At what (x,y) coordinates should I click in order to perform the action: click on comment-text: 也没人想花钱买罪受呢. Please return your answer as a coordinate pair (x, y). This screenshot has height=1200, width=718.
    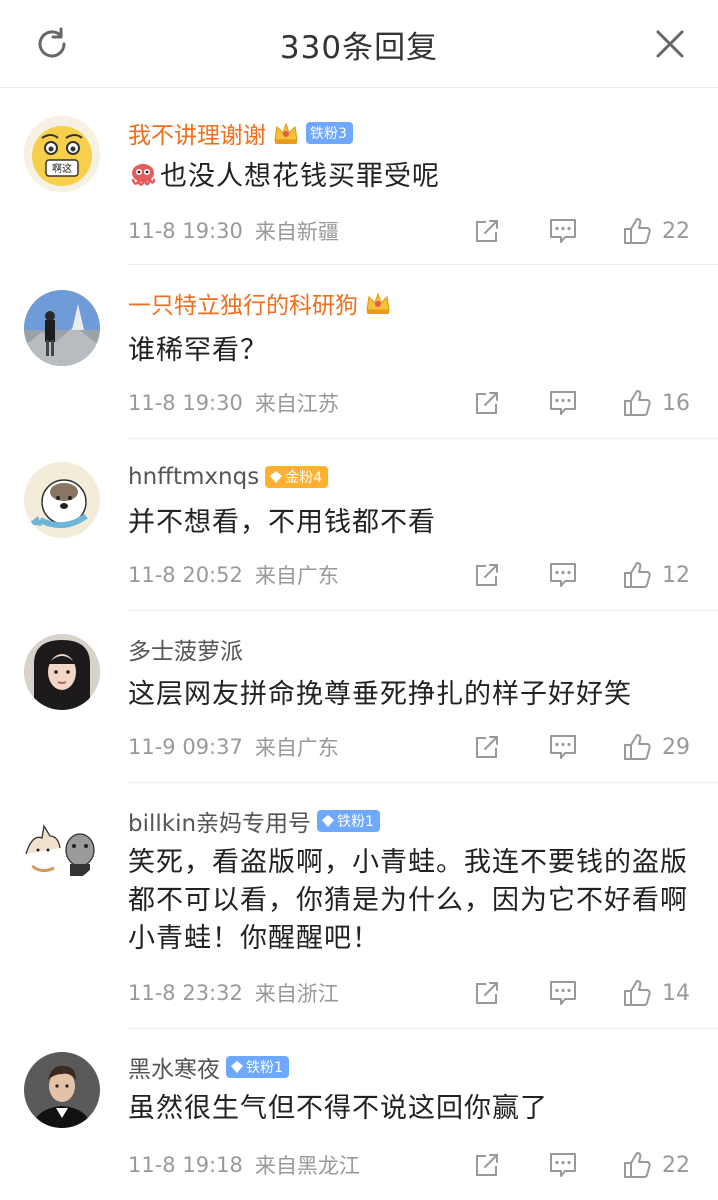
    Looking at the image, I should click on (408, 177).